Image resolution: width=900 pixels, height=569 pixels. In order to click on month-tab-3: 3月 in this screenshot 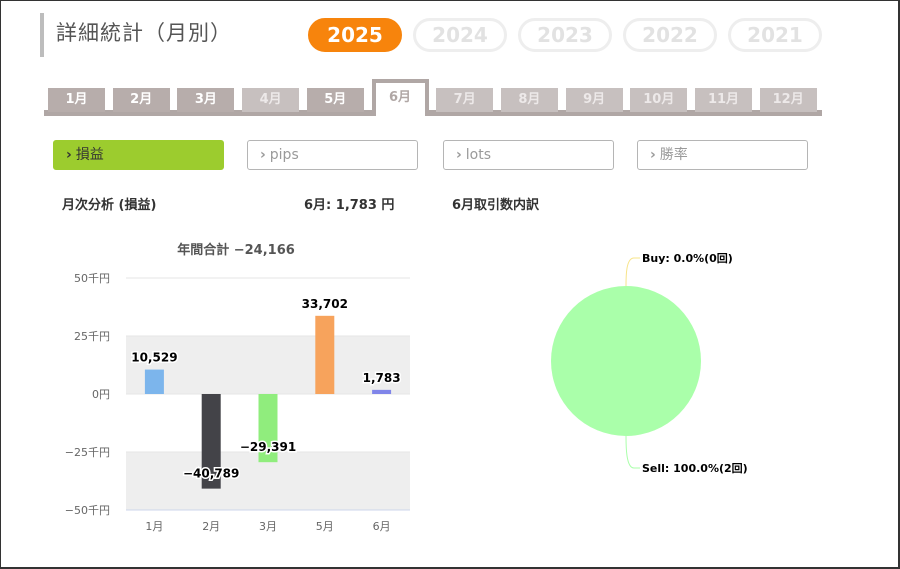, I will do `click(206, 100)`.